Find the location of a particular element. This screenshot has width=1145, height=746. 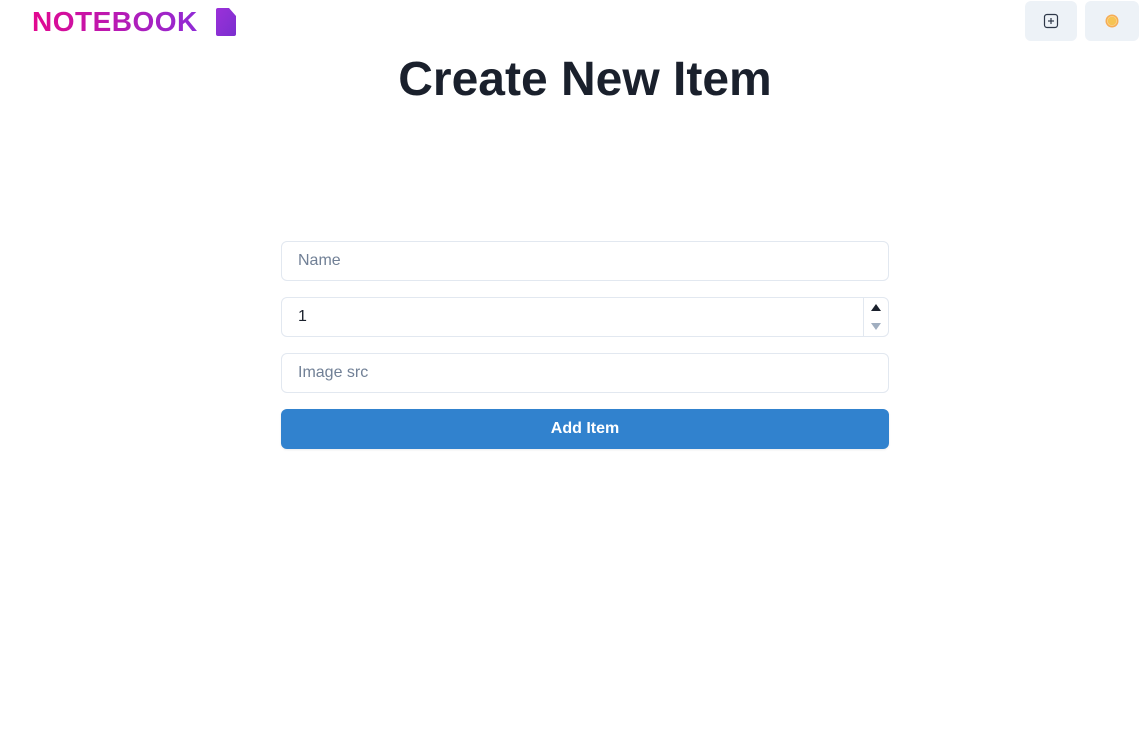

image-src-input is located at coordinates (585, 373).